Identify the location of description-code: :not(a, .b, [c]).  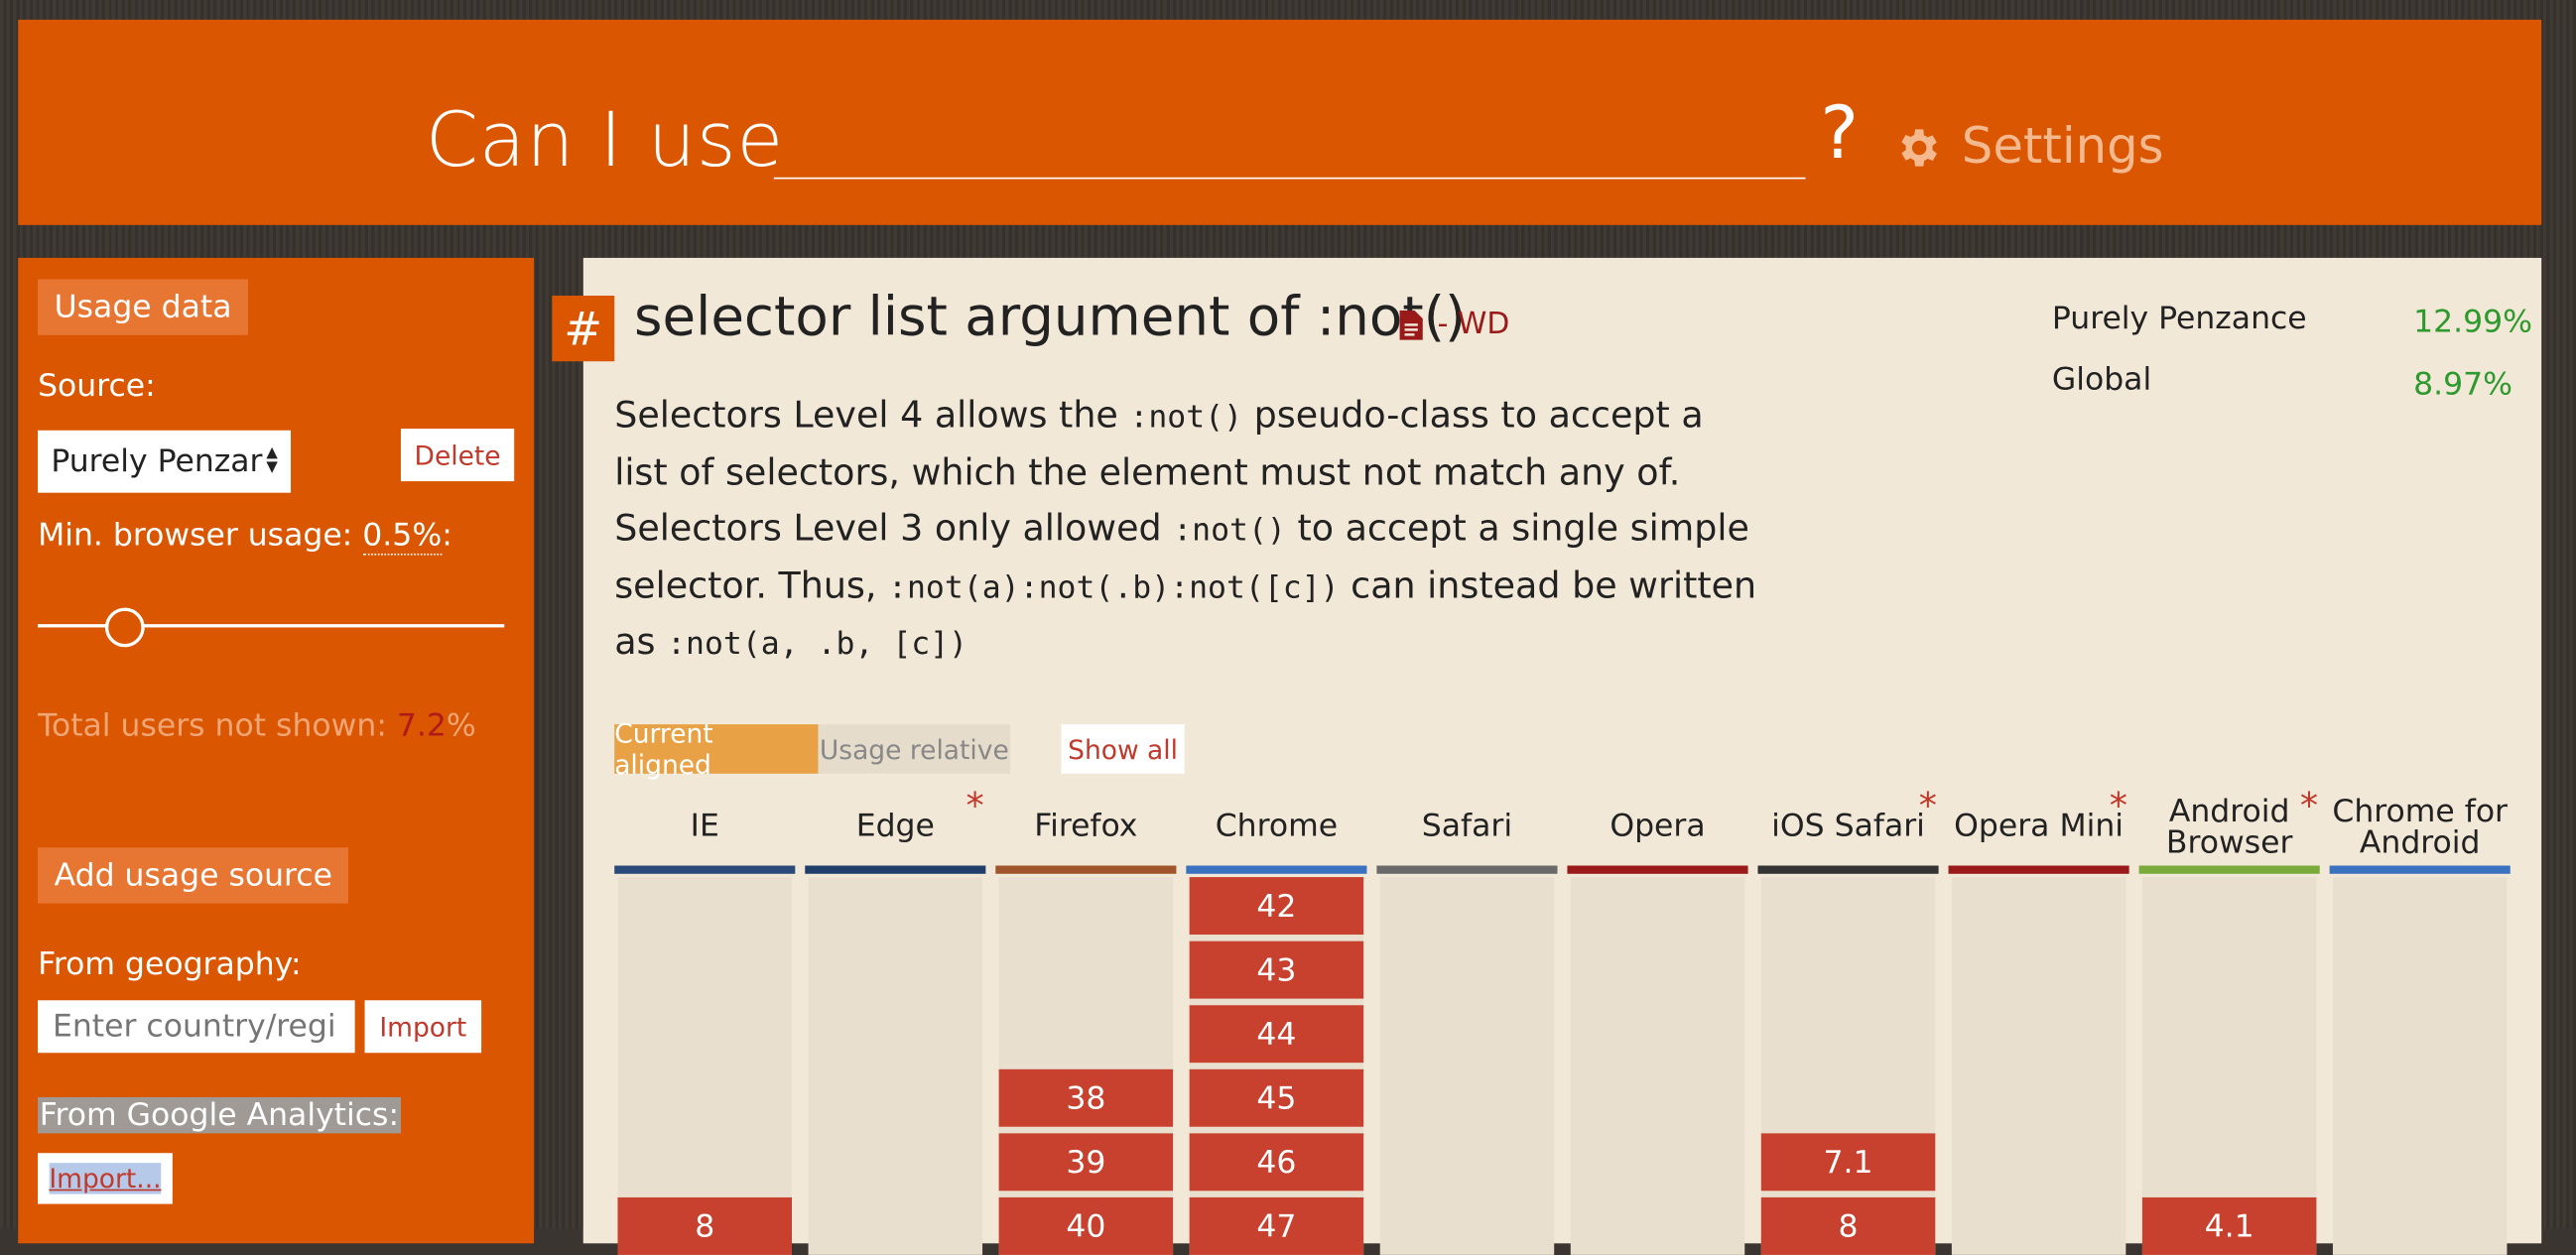
(818, 644).